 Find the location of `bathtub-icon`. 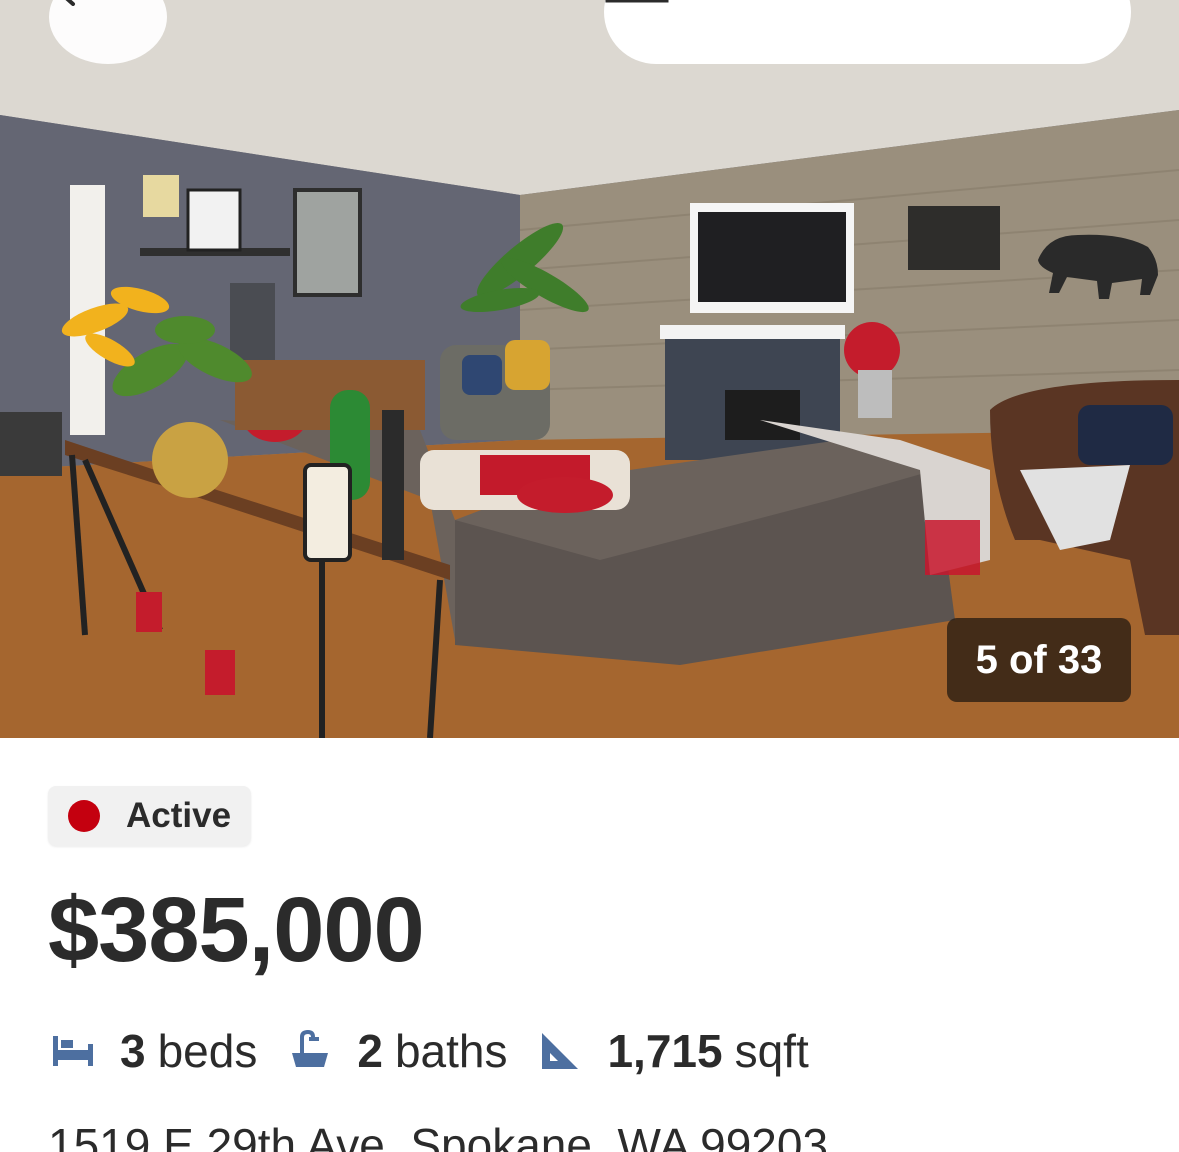

bathtub-icon is located at coordinates (310, 1051).